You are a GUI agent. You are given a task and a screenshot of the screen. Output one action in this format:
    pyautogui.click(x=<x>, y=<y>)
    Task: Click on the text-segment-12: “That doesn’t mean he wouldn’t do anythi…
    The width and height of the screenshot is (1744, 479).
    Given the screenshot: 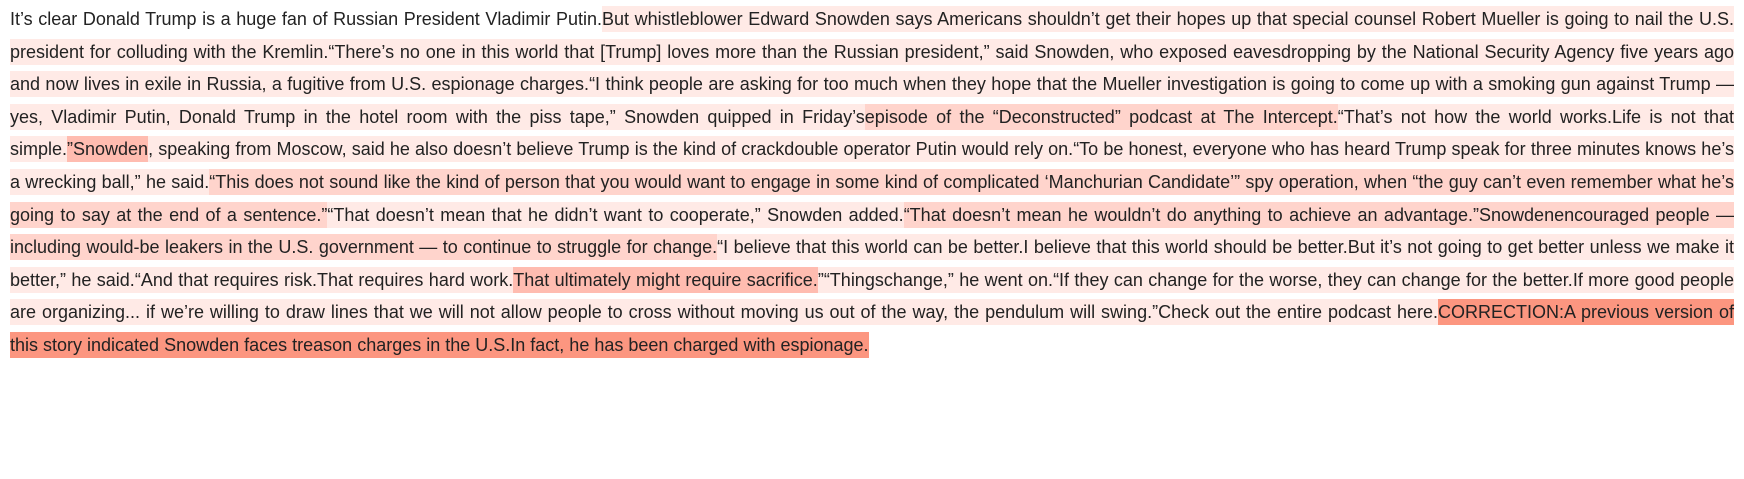 What is the action you would take?
    pyautogui.click(x=1191, y=214)
    